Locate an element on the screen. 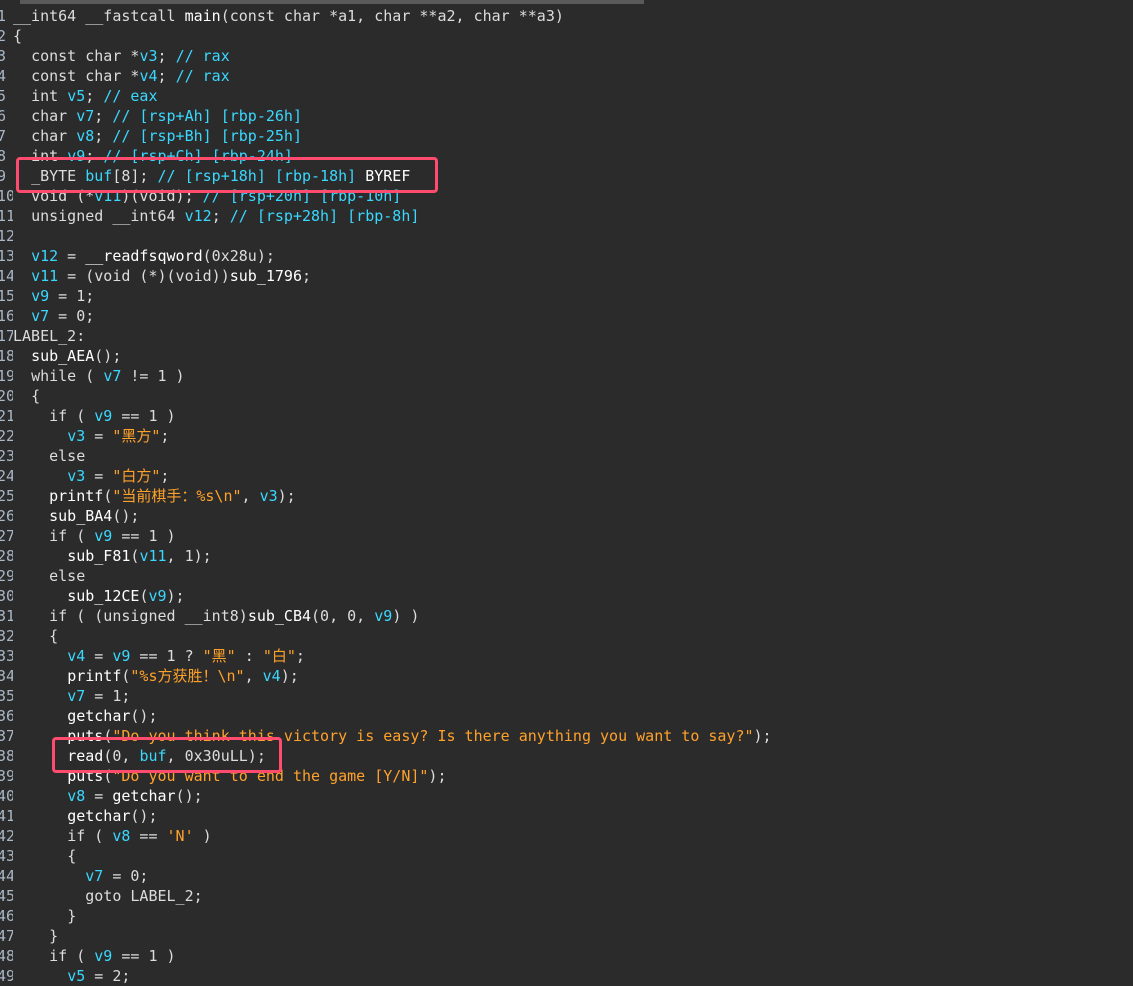 The height and width of the screenshot is (986, 1133). code-line: 19 while ( v7 != 1 ) is located at coordinates (566, 376).